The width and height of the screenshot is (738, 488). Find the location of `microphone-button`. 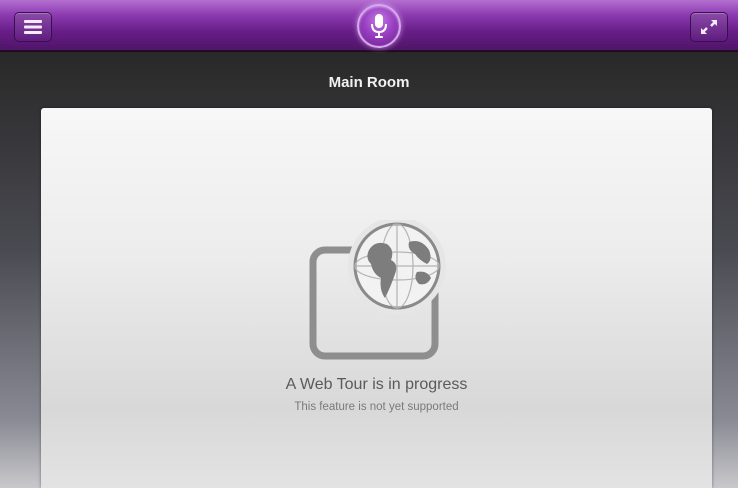

microphone-button is located at coordinates (379, 26).